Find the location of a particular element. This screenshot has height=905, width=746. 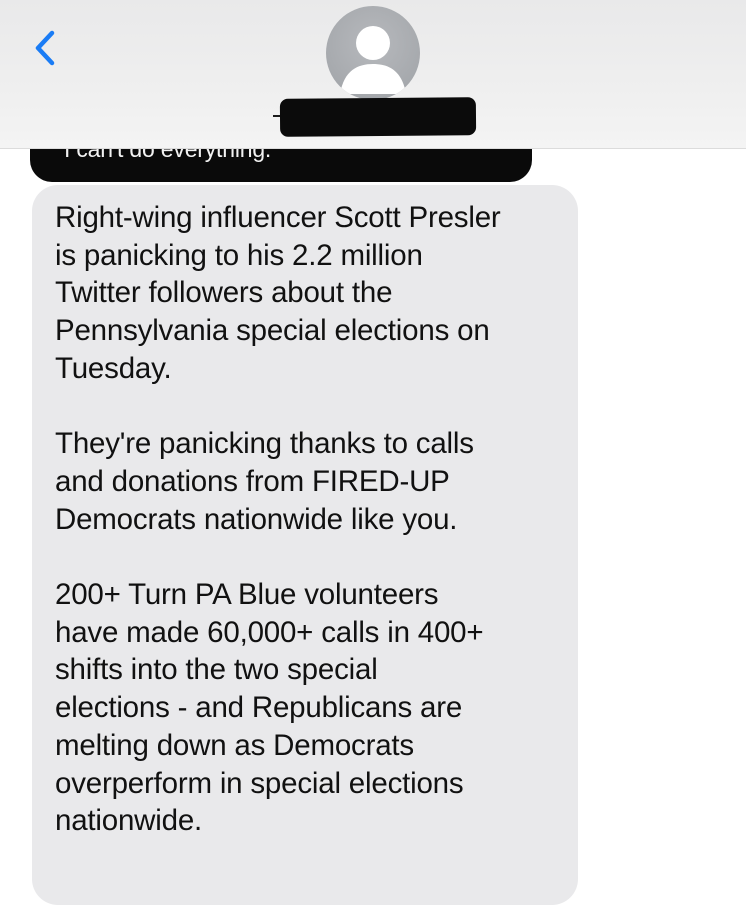

contact-avatar is located at coordinates (373, 53).